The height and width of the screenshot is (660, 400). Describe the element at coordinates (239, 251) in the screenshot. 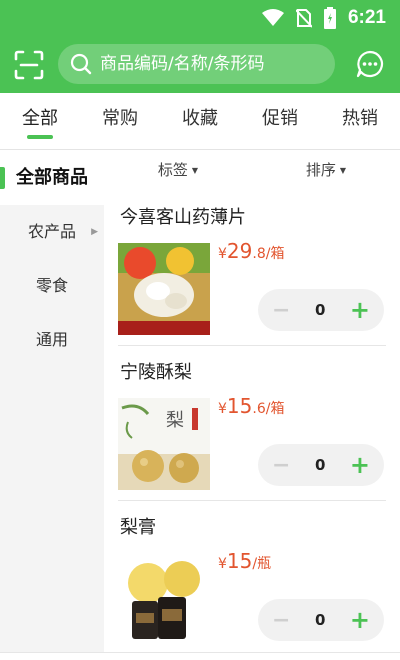

I see `price-integer: 29` at that location.